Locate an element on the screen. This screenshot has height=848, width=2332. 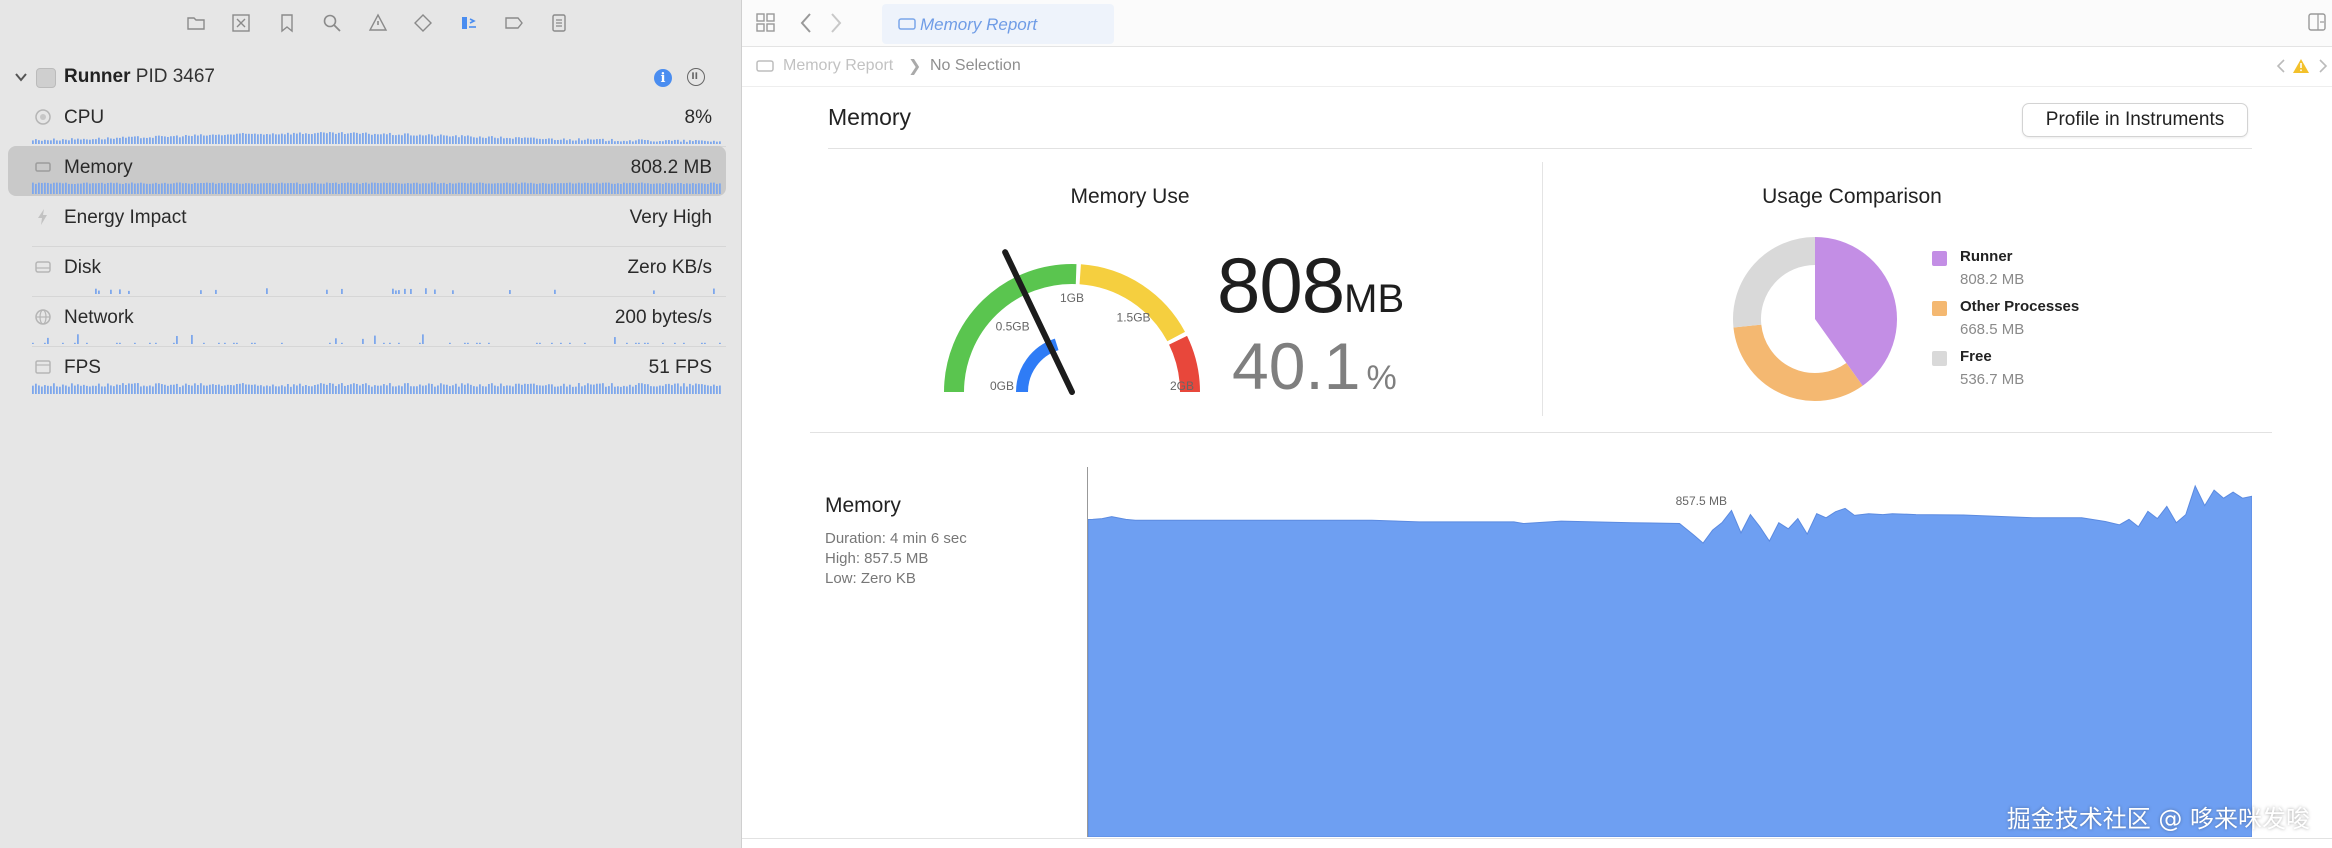
add-editor-icon is located at coordinates (2317, 22).